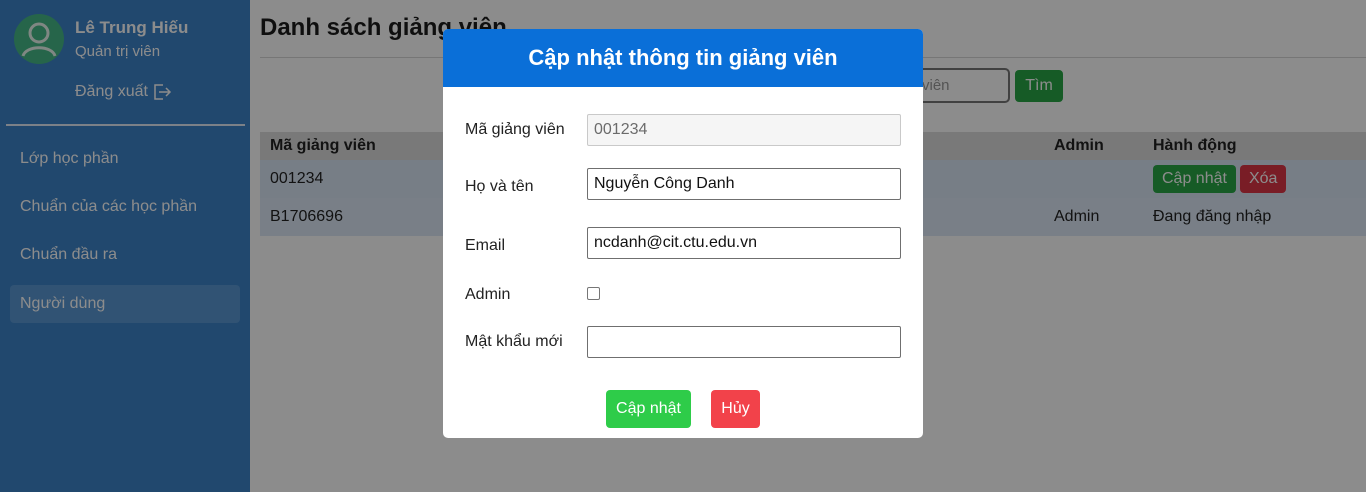  Describe the element at coordinates (744, 130) in the screenshot. I see `id-field: 001234` at that location.